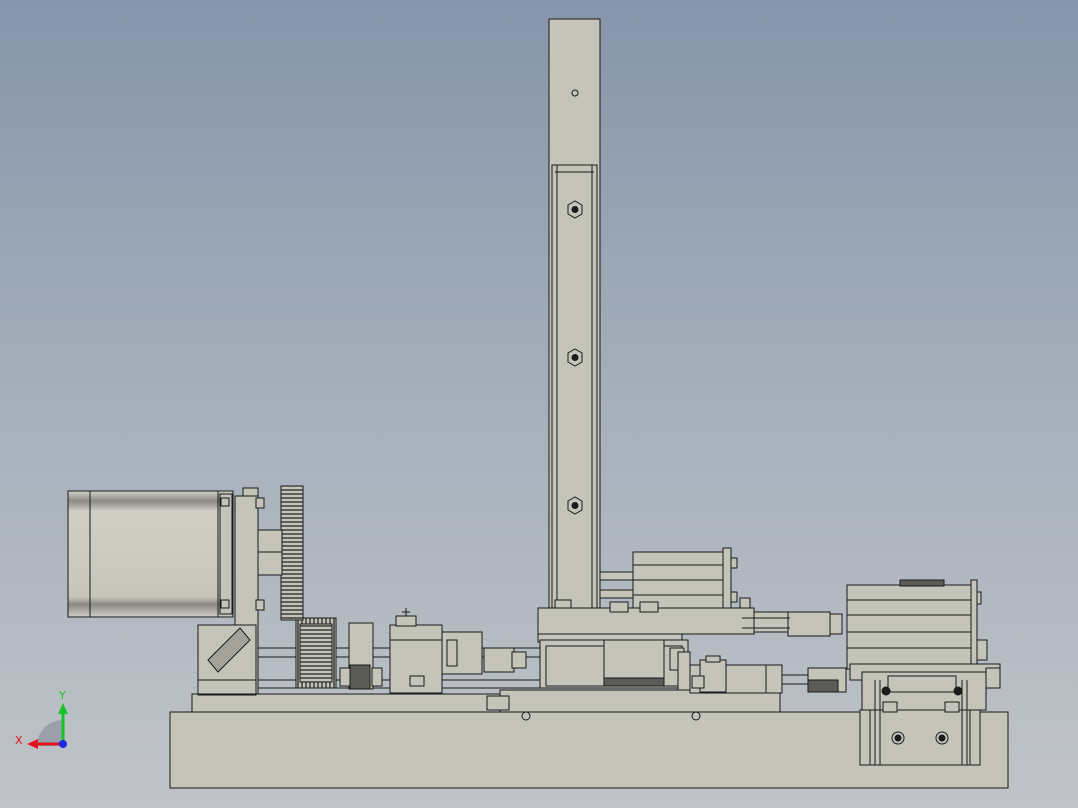 This screenshot has height=808, width=1078. What do you see at coordinates (62, 695) in the screenshot?
I see `triad-y-label: Y` at bounding box center [62, 695].